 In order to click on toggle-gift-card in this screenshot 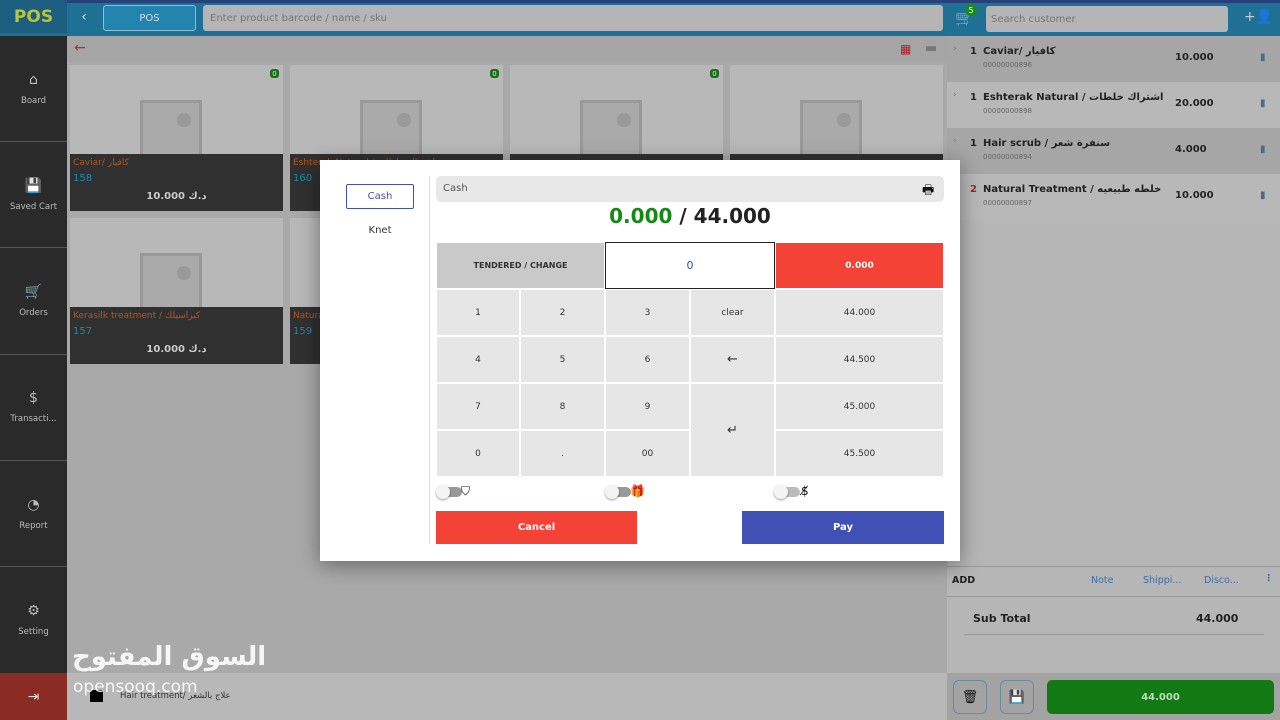, I will do `click(618, 492)`.